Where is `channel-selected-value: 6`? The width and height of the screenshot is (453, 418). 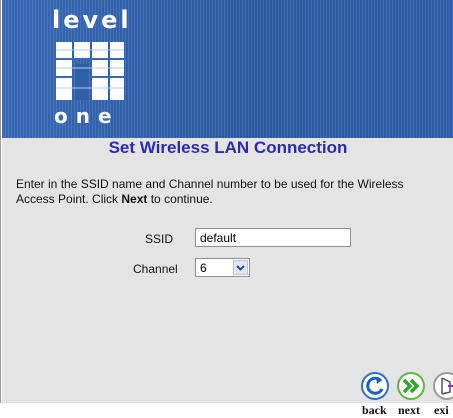 channel-selected-value: 6 is located at coordinates (203, 268).